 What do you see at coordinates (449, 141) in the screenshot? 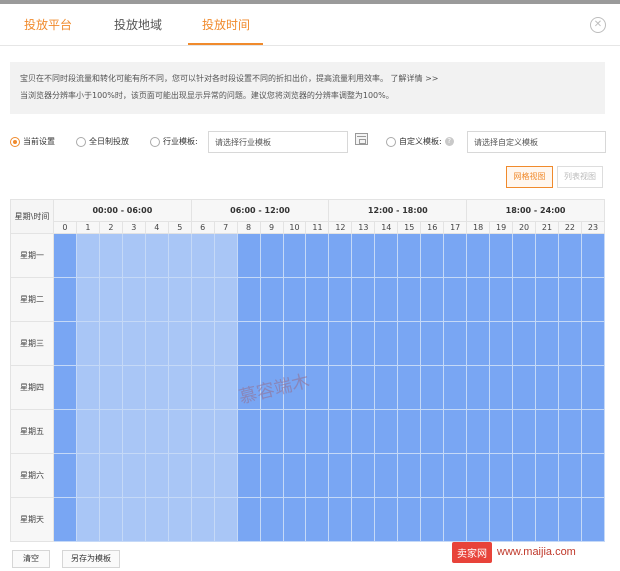
I see `help-icon: ?` at bounding box center [449, 141].